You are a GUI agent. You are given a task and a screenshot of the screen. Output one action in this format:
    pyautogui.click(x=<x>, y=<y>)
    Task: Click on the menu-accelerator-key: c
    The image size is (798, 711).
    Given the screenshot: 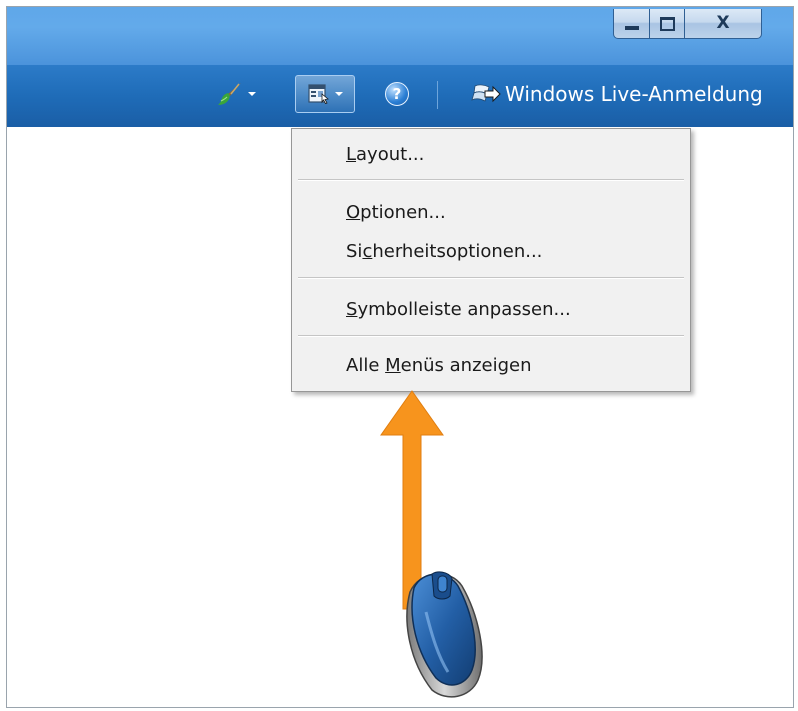 What is the action you would take?
    pyautogui.click(x=367, y=251)
    